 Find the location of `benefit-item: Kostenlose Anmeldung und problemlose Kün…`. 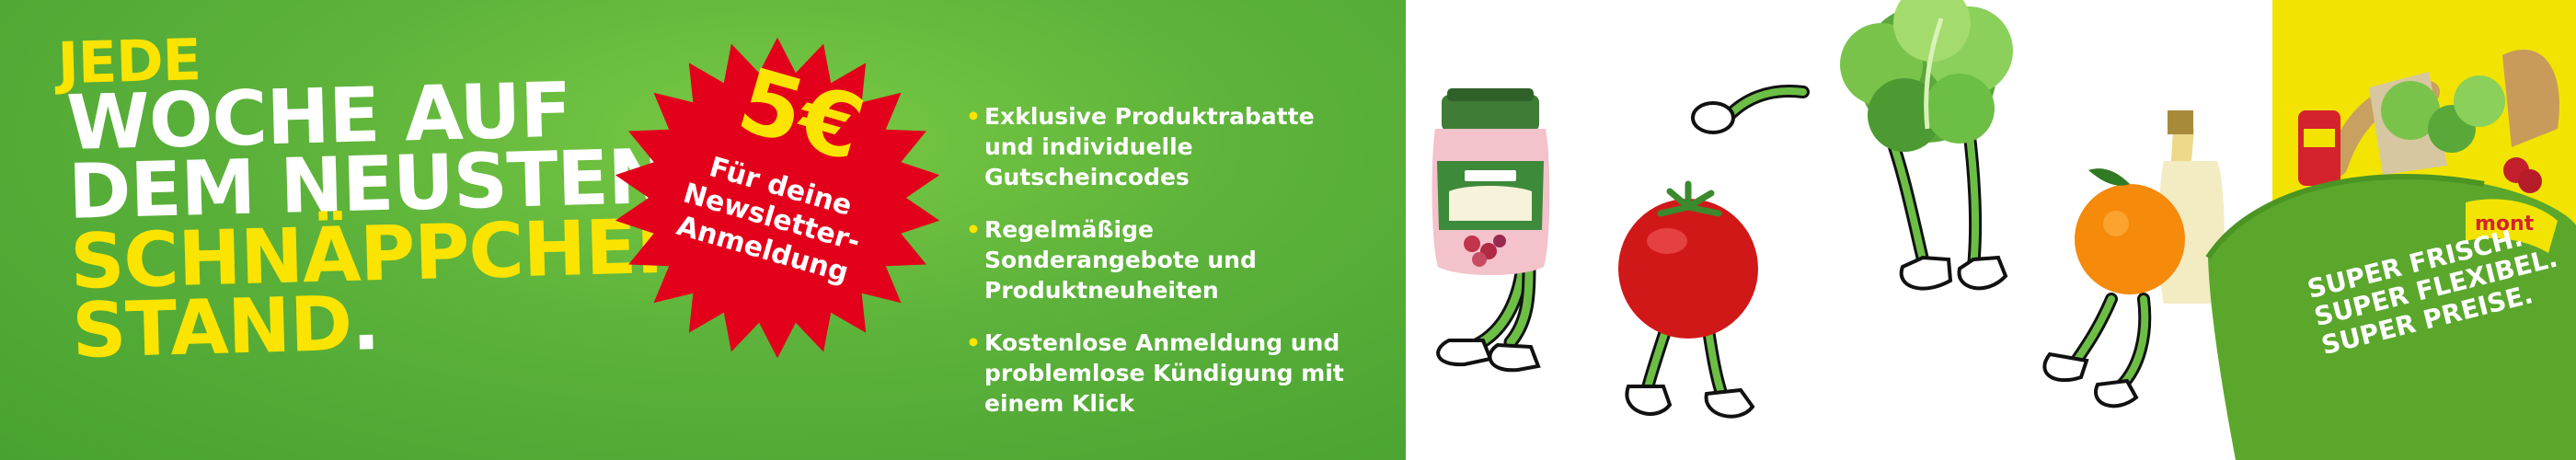

benefit-item: Kostenlose Anmeldung und problemlose Kün… is located at coordinates (1168, 373).